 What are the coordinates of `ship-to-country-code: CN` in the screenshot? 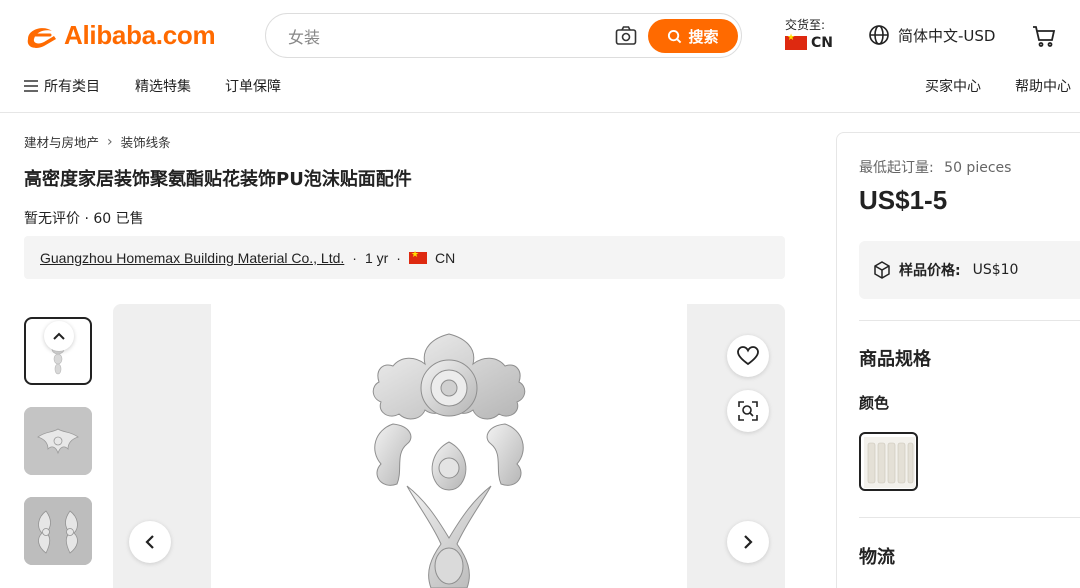 It's located at (822, 43).